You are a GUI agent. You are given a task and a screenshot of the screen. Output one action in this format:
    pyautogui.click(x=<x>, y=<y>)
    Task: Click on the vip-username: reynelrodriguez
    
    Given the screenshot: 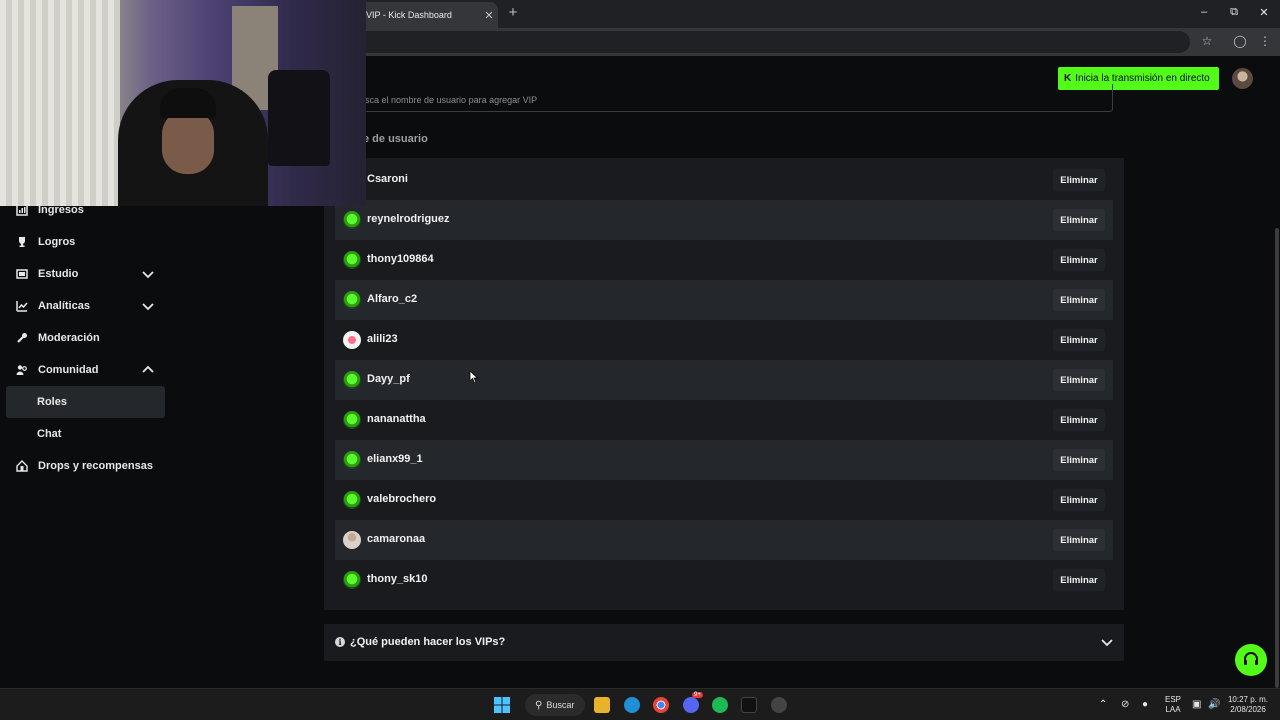 What is the action you would take?
    pyautogui.click(x=408, y=219)
    